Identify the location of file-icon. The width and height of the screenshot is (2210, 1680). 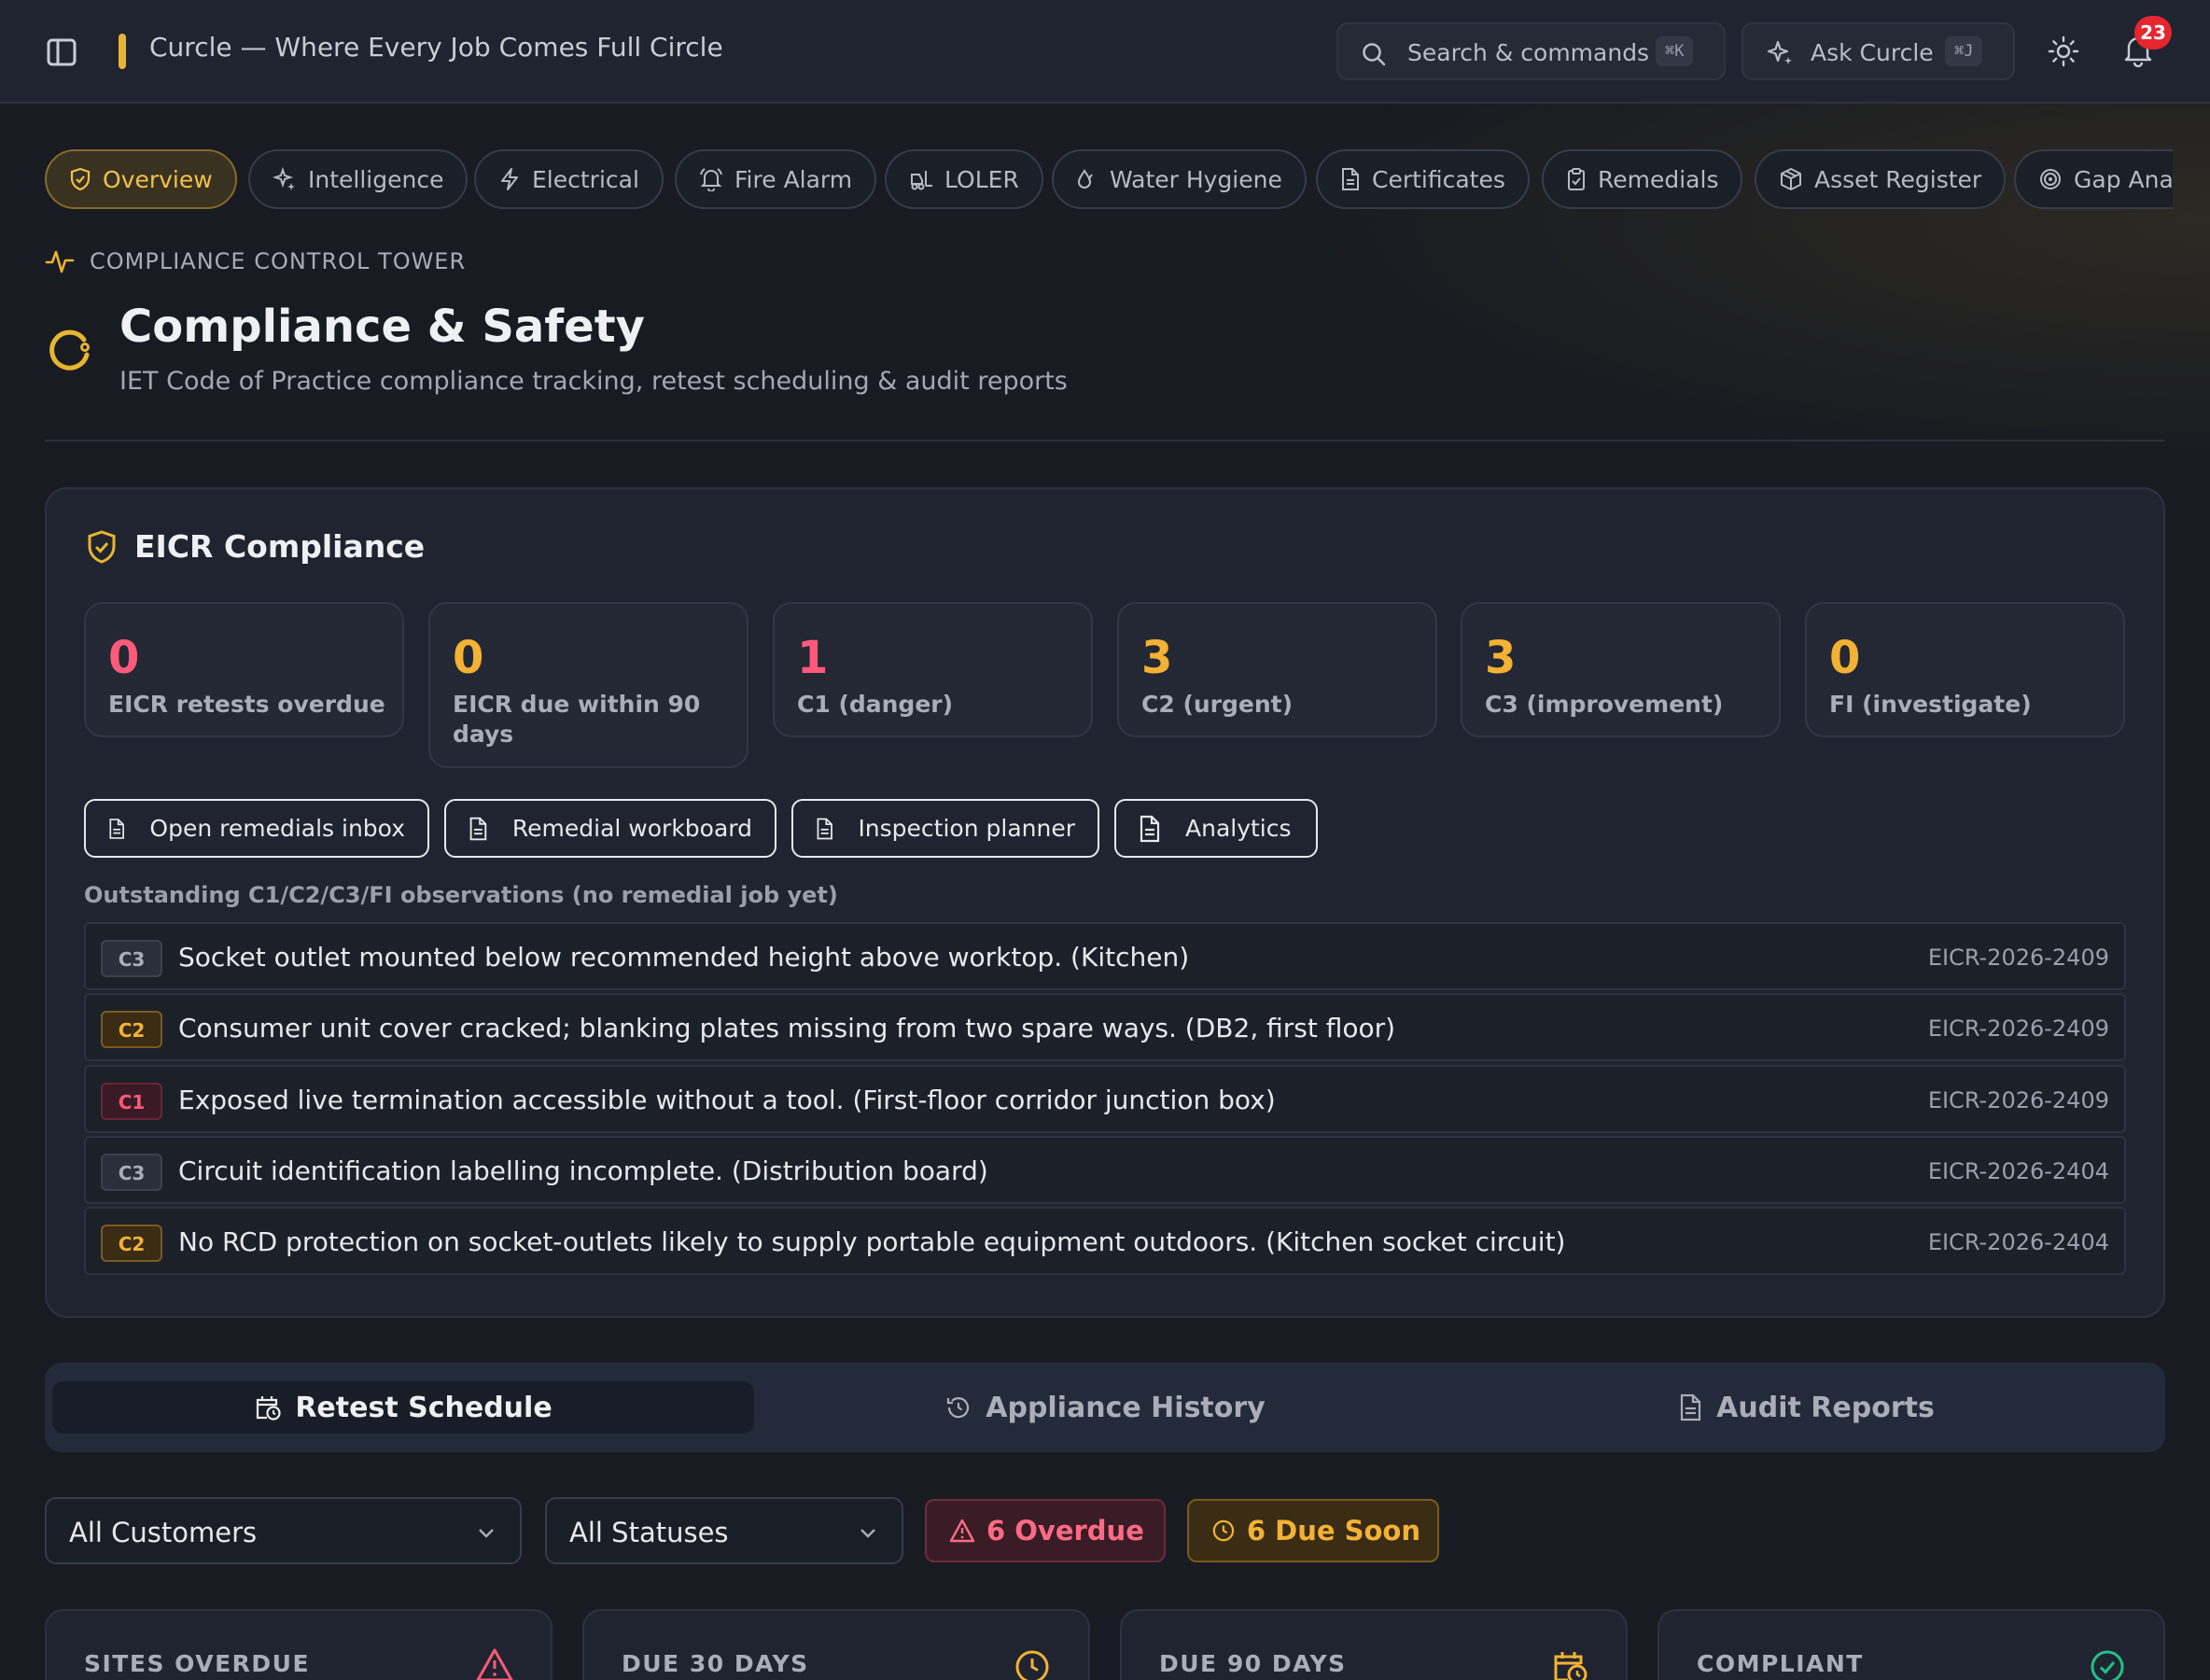
(1350, 179).